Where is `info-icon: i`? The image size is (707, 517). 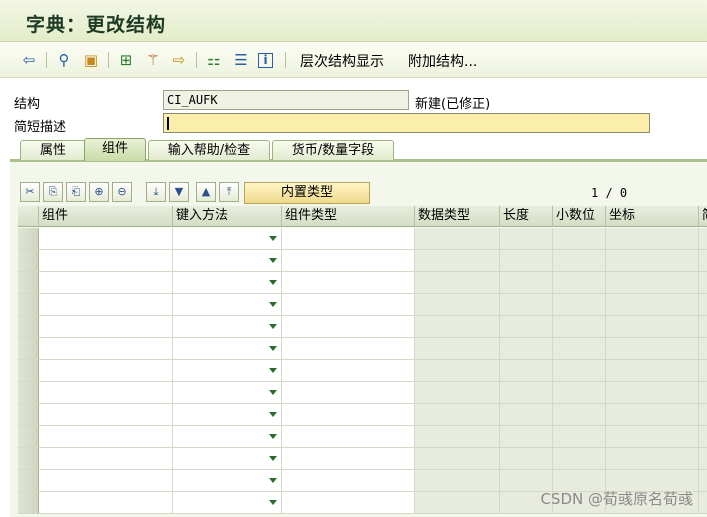 info-icon: i is located at coordinates (265, 60).